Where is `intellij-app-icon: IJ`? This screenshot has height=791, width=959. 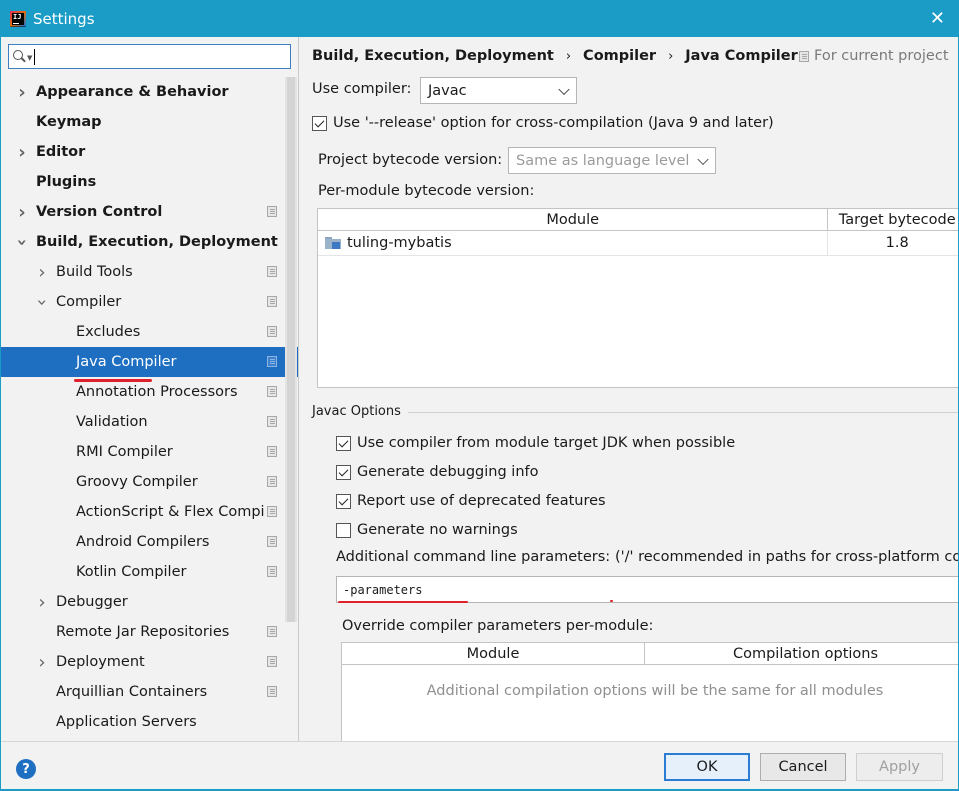 intellij-app-icon: IJ is located at coordinates (18, 18).